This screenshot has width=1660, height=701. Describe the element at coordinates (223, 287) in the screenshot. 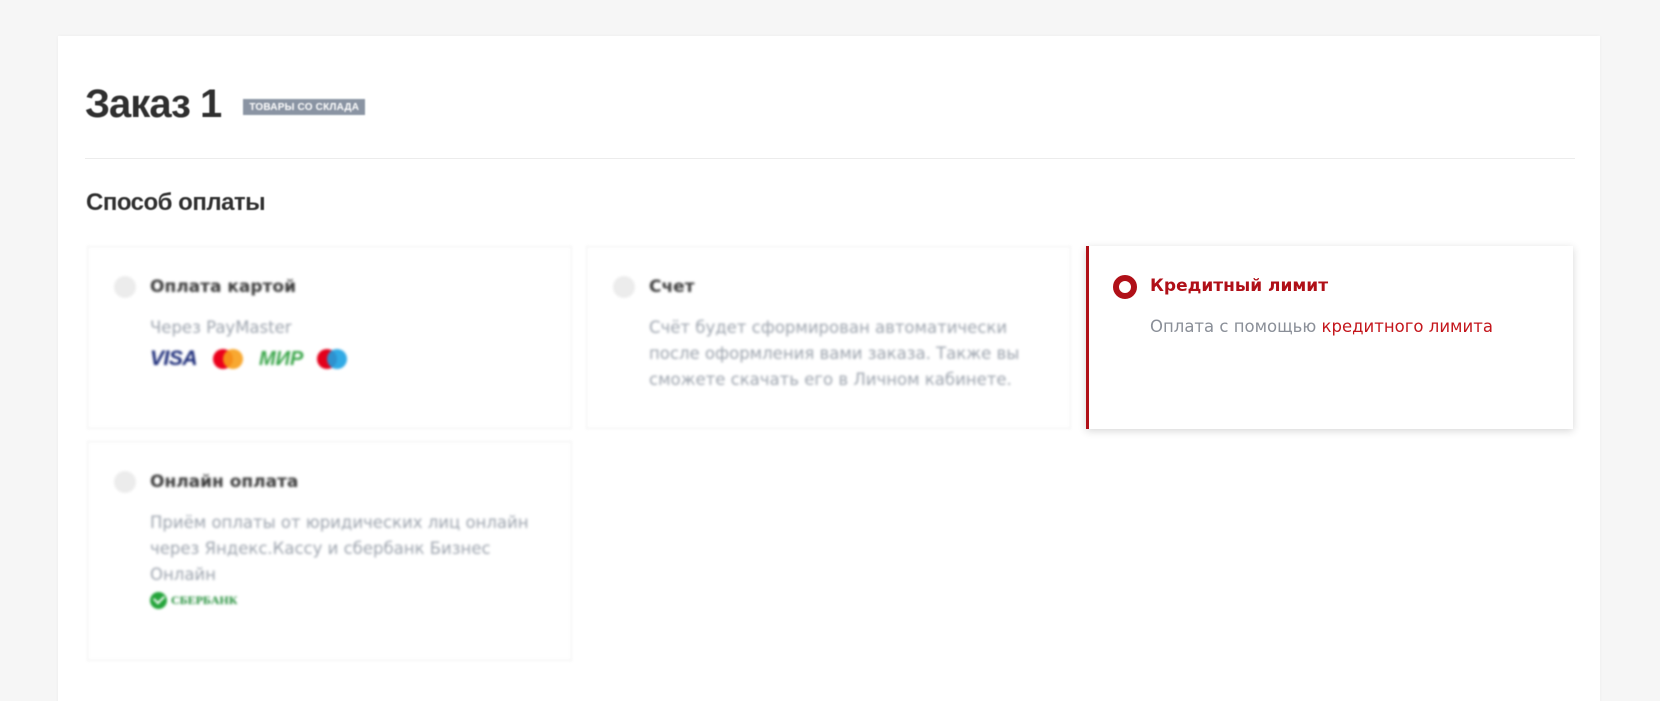

I see `payment-option-title: Оплата картой` at that location.